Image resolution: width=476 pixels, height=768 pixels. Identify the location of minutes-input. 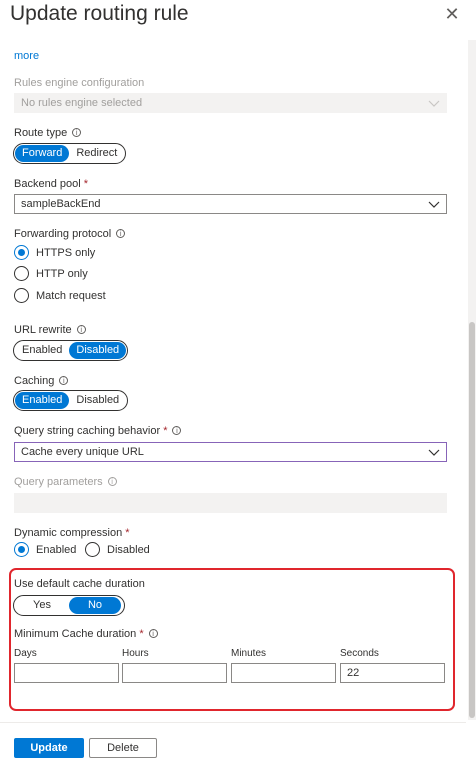
(283, 673).